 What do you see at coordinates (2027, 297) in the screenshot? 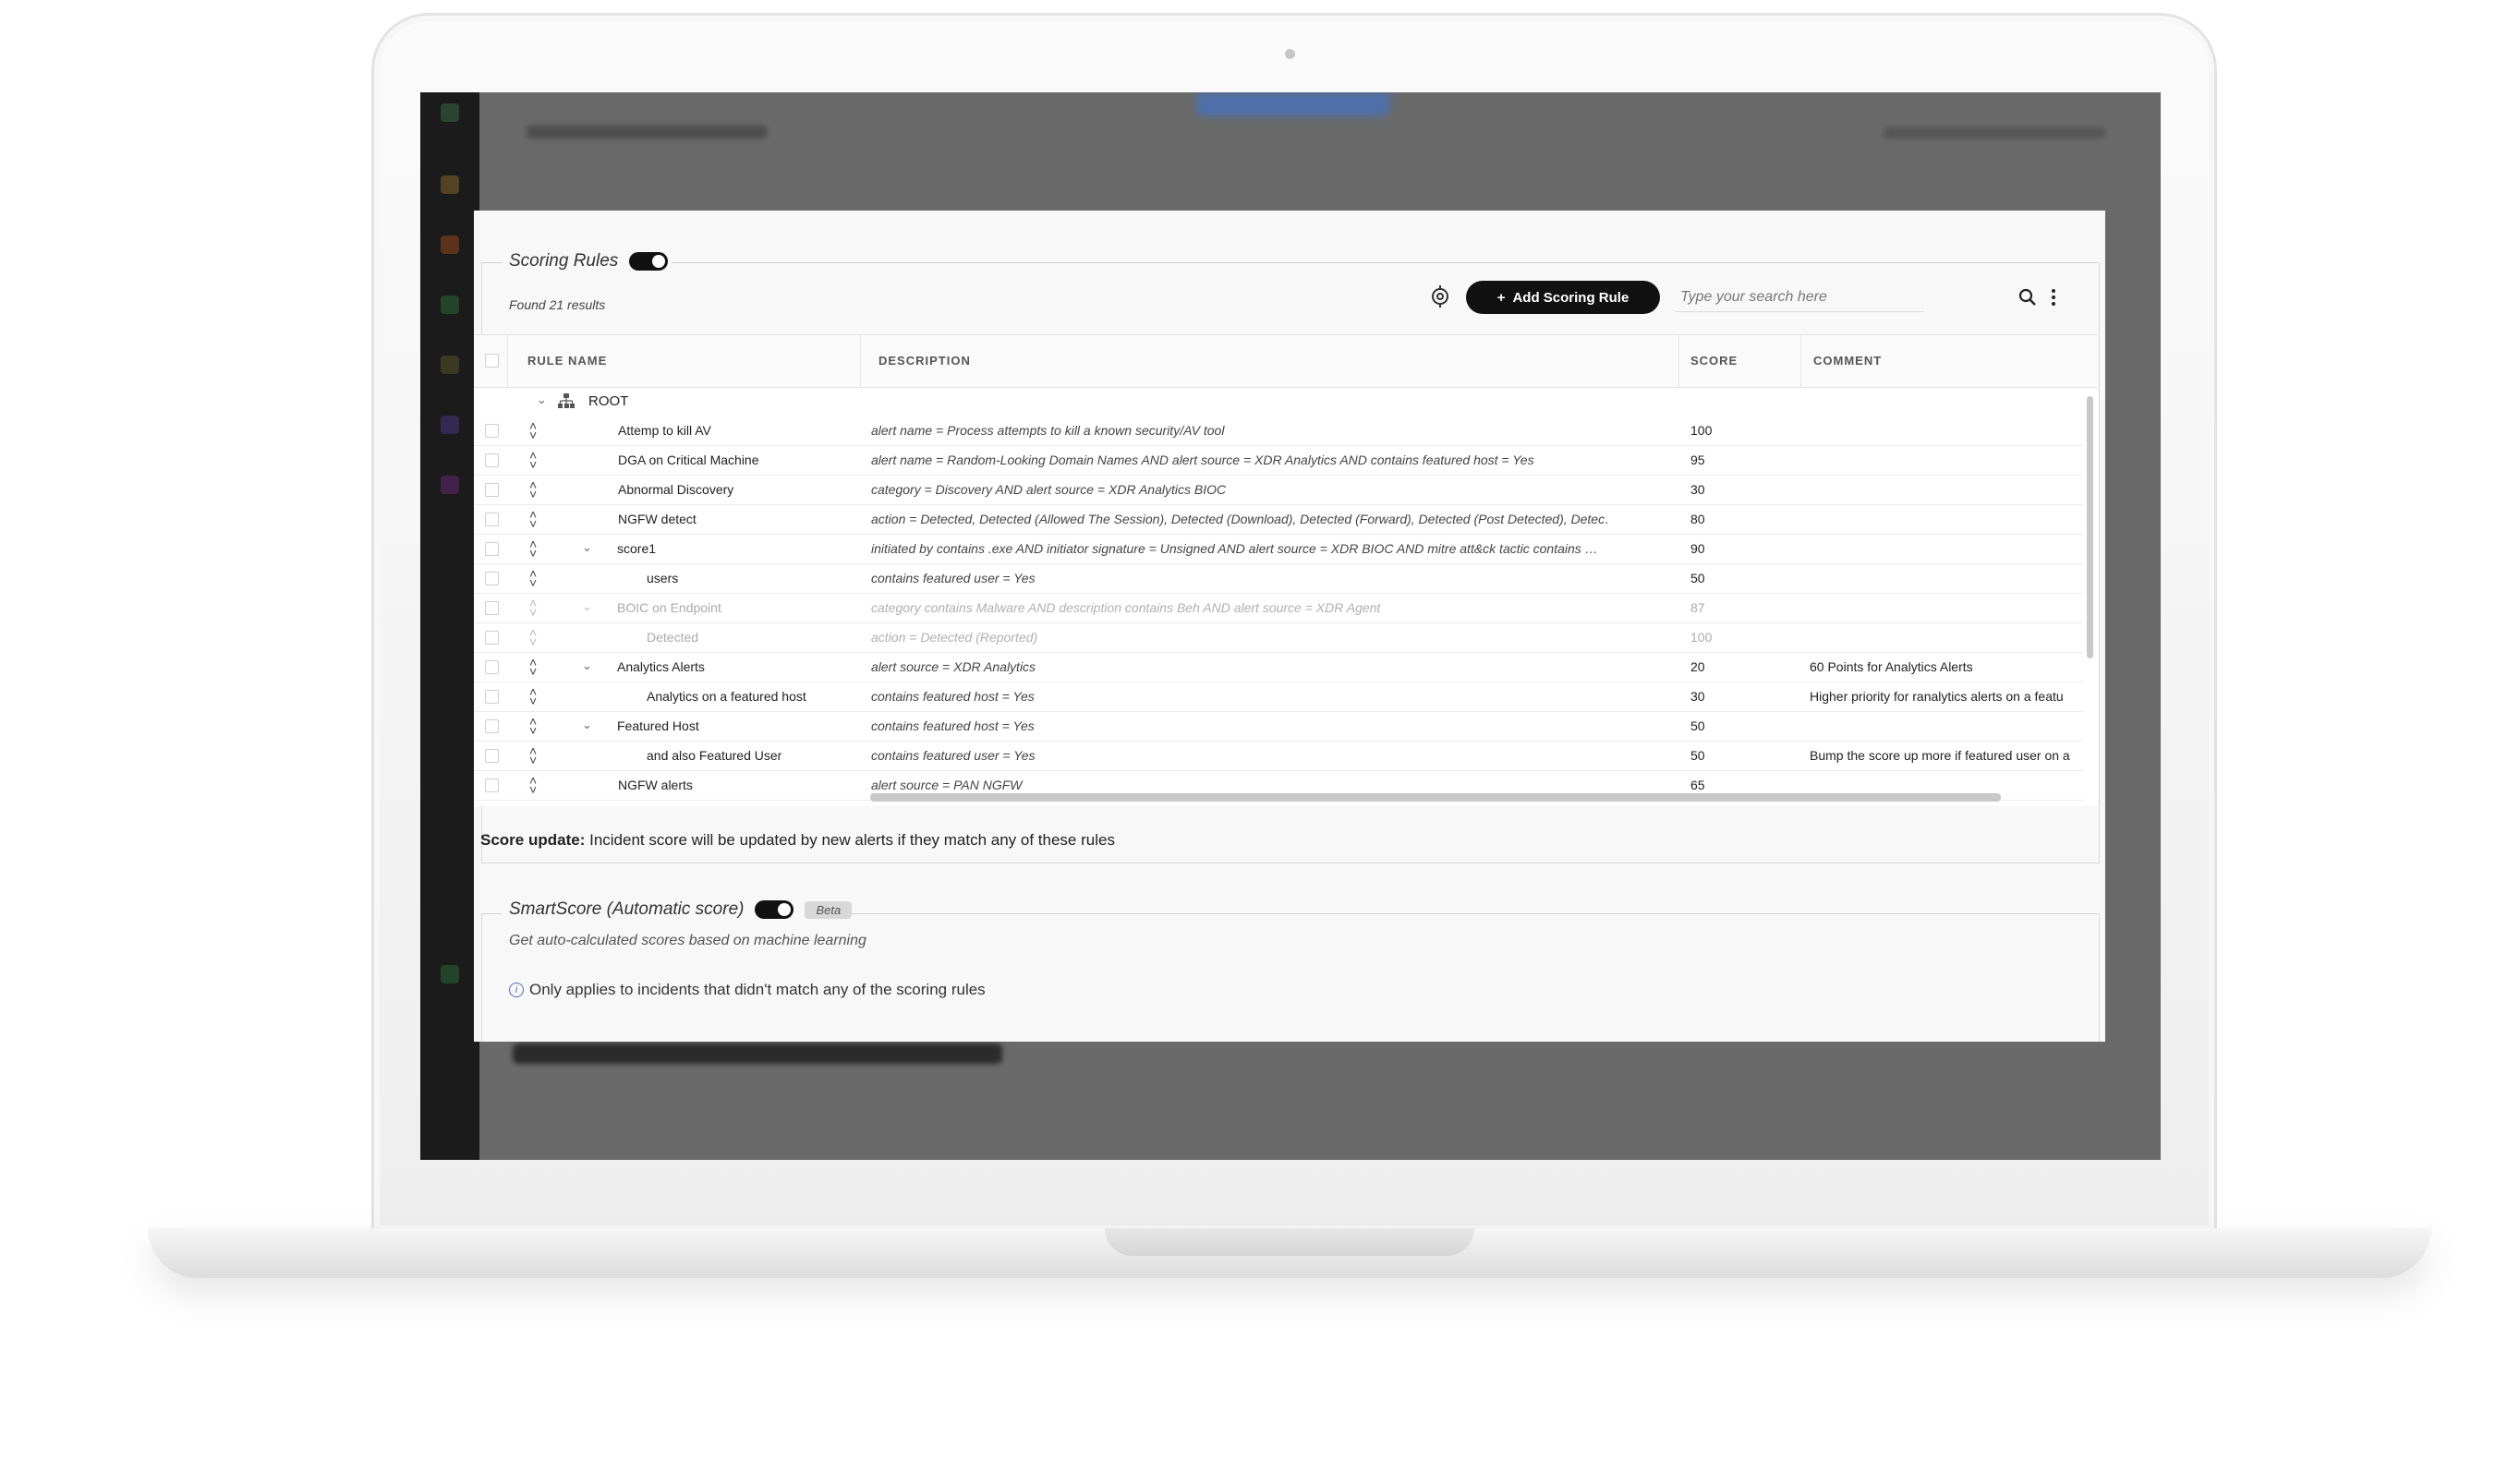
I see `search-icon` at bounding box center [2027, 297].